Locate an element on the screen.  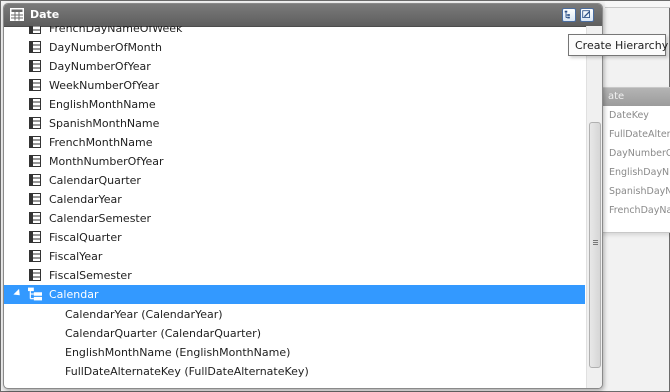
column-label: SpanishMonthName is located at coordinates (104, 123).